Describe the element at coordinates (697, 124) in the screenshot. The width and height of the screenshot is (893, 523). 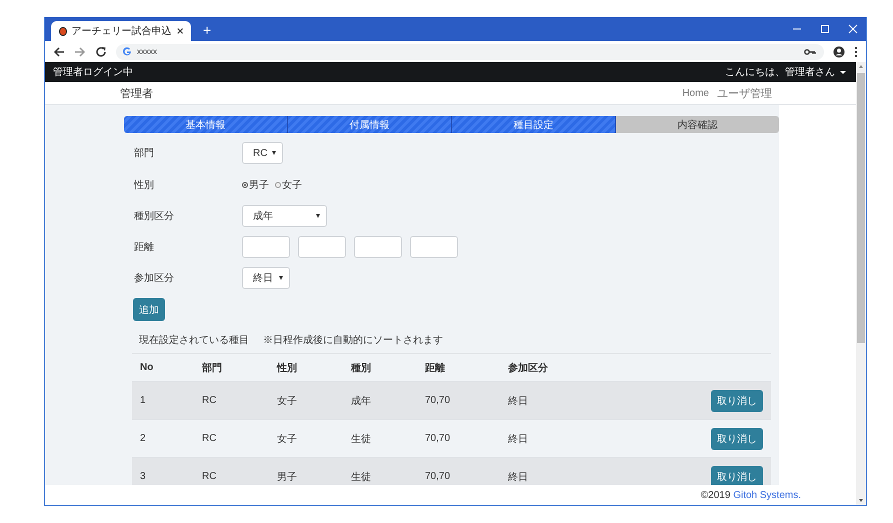
I see `progress-step: 内容確認` at that location.